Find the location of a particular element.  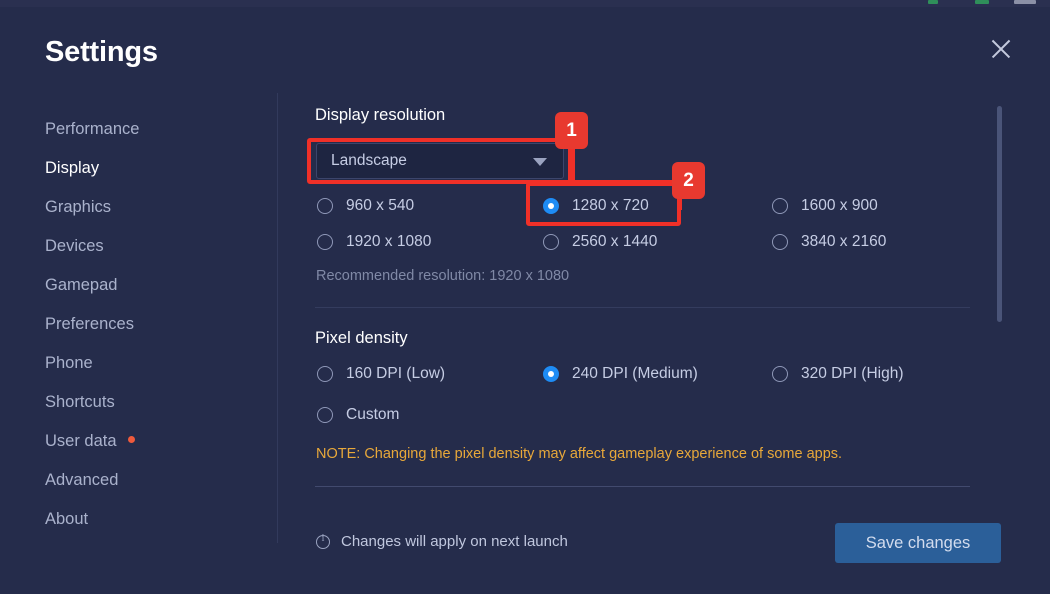

resolution-label: 3840 x 2160 is located at coordinates (844, 241).